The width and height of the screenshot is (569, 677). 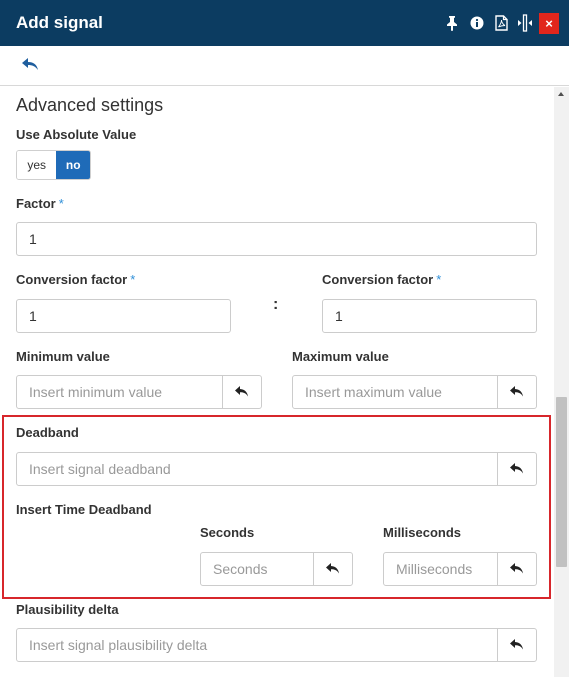 I want to click on close-button: ×, so click(x=549, y=23).